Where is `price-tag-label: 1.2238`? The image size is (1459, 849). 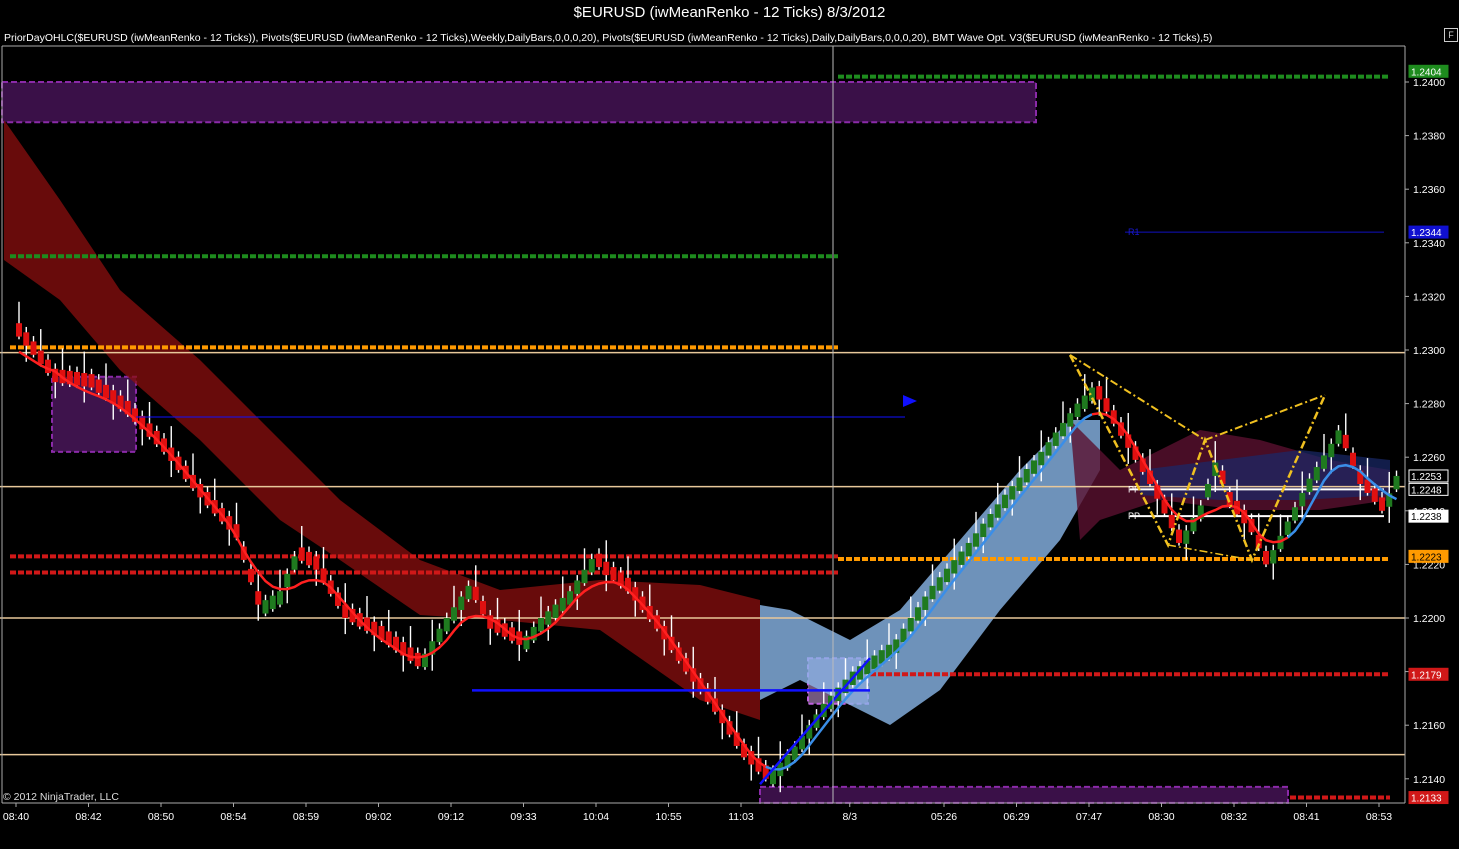
price-tag-label: 1.2238 is located at coordinates (1426, 517).